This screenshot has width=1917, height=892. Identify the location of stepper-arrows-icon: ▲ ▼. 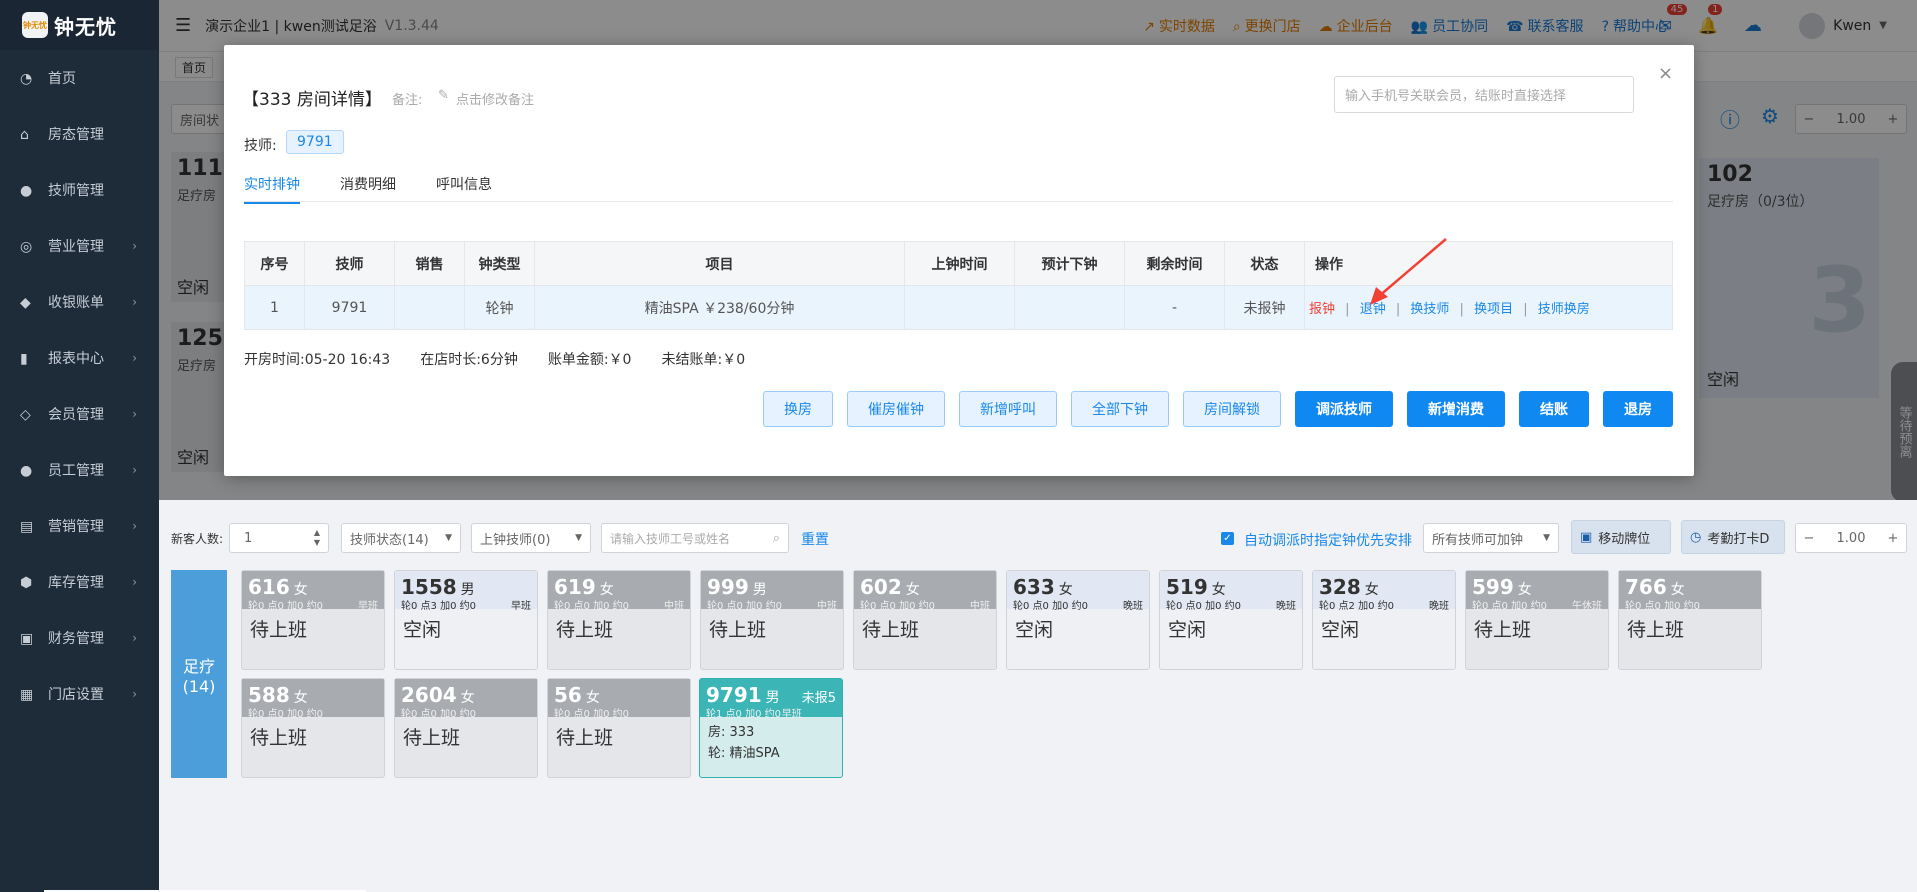
(317, 538).